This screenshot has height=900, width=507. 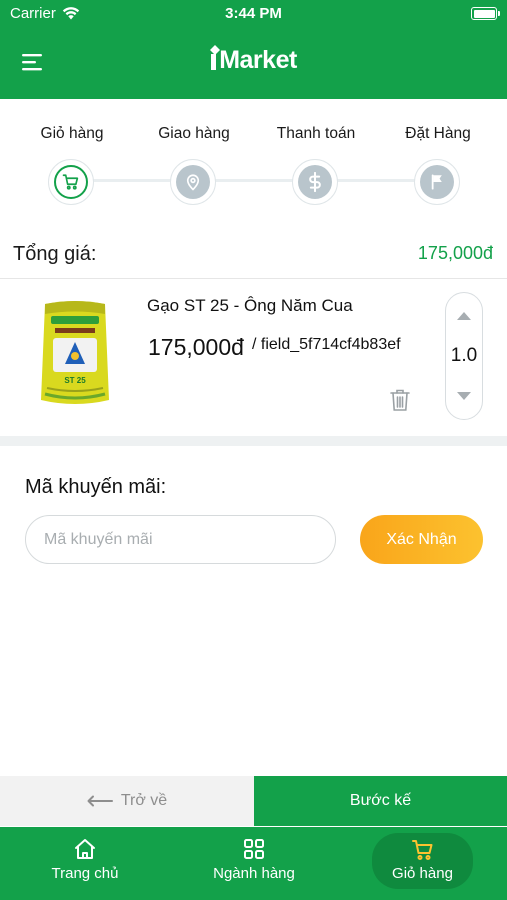 What do you see at coordinates (72, 154) in the screenshot?
I see `step-cart: Giỏ hàng` at bounding box center [72, 154].